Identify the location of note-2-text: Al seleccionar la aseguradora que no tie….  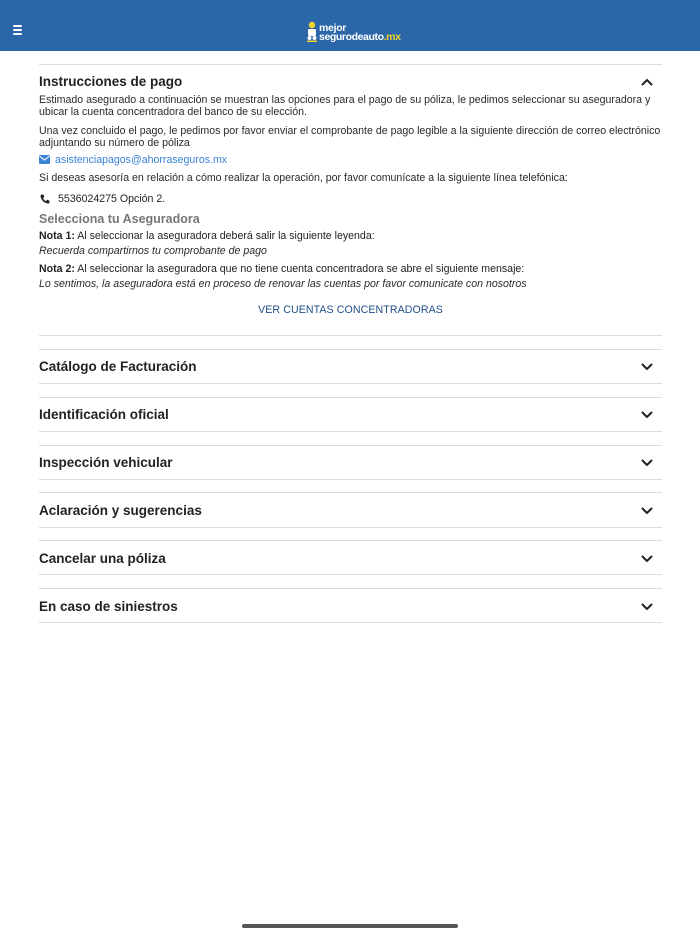
(299, 269).